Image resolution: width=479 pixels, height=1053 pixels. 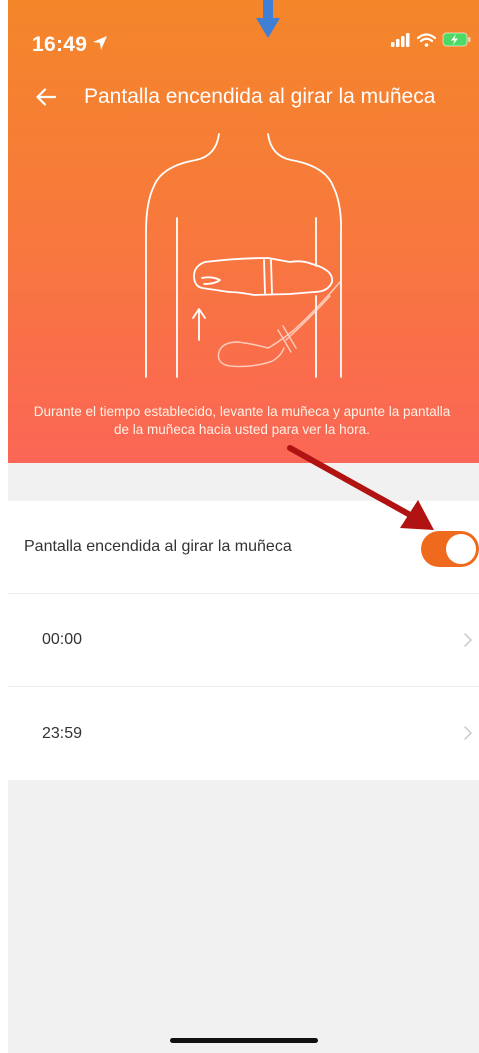 I want to click on status-bar: 16:49, so click(x=243, y=40).